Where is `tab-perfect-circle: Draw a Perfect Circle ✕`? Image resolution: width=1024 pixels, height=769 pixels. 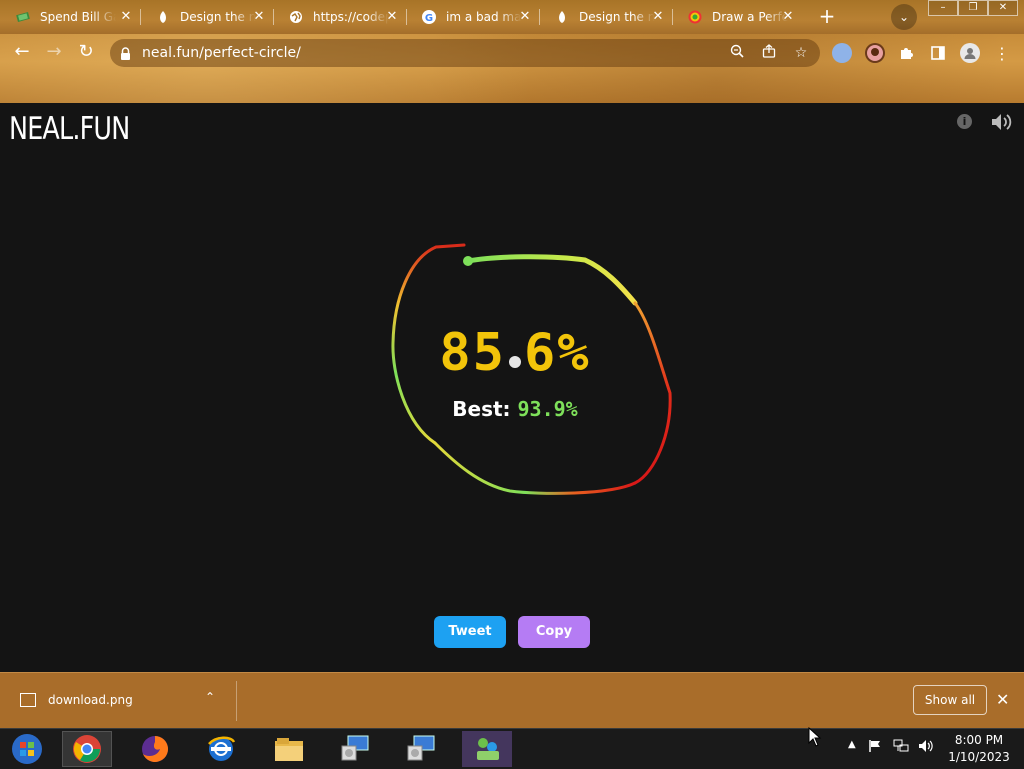 tab-perfect-circle: Draw a Perfect Circle ✕ is located at coordinates (737, 17).